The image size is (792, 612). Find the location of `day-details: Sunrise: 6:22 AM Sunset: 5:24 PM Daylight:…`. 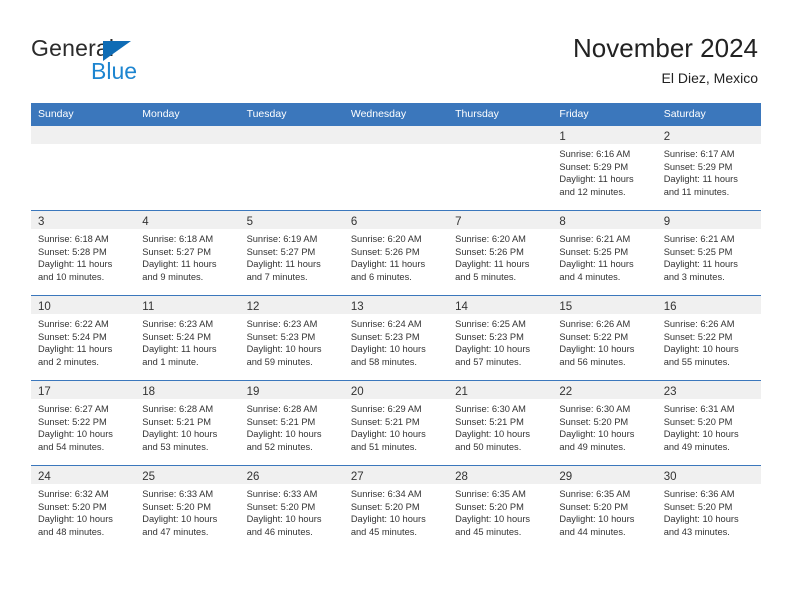

day-details: Sunrise: 6:22 AM Sunset: 5:24 PM Daylight:… is located at coordinates (83, 341).